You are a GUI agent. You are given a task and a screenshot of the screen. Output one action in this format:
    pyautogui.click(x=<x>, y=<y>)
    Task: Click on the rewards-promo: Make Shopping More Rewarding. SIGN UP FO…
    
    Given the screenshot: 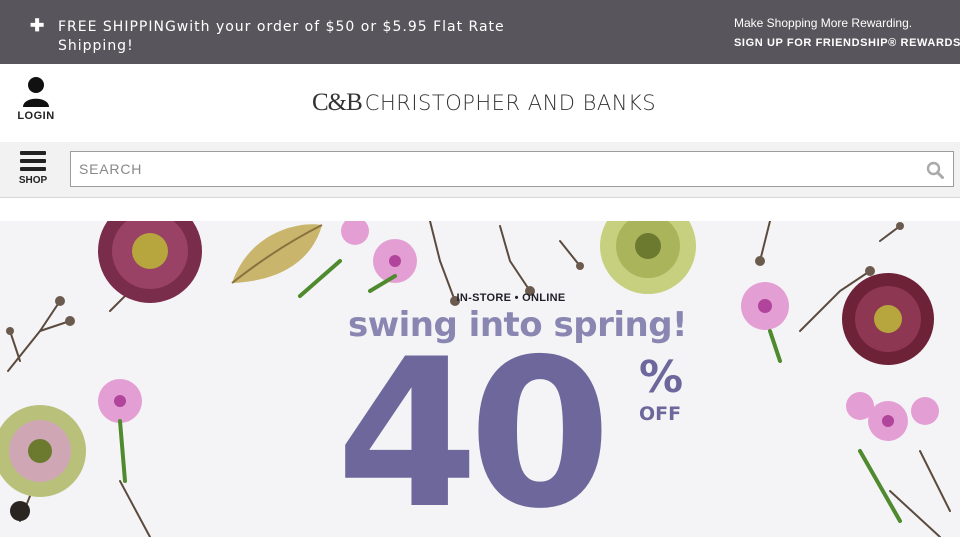 What is the action you would take?
    pyautogui.click(x=847, y=33)
    